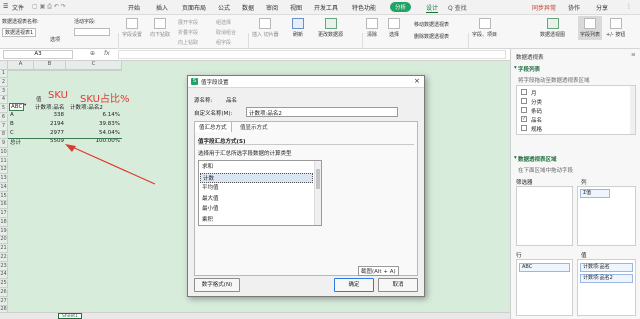 This screenshot has width=640, height=319. What do you see at coordinates (17, 107) in the screenshot?
I see `row-label-header-cell: ABC` at bounding box center [17, 107].